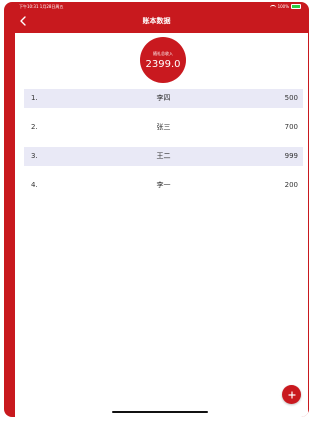 The width and height of the screenshot is (320, 424). What do you see at coordinates (34, 156) in the screenshot?
I see `row-index: 3.` at bounding box center [34, 156].